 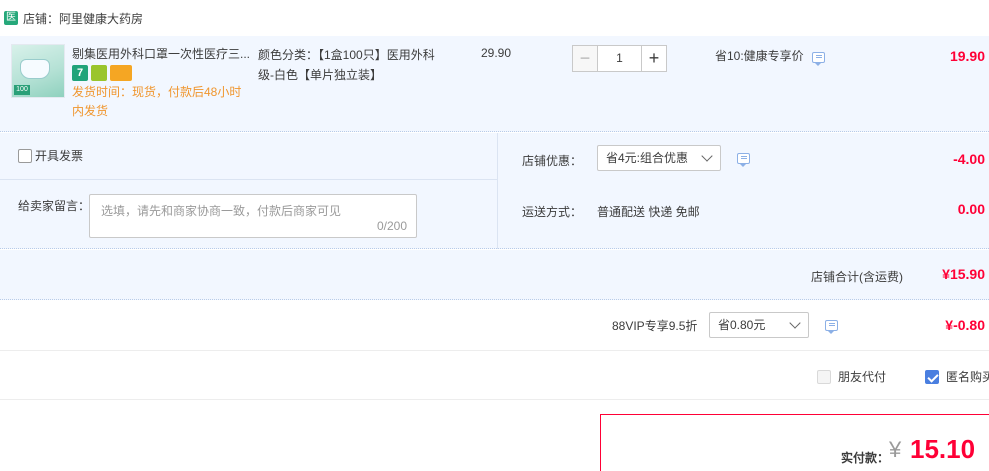 What do you see at coordinates (648, 212) in the screenshot?
I see `shipping-method: 普通配送 快递 免邮` at bounding box center [648, 212].